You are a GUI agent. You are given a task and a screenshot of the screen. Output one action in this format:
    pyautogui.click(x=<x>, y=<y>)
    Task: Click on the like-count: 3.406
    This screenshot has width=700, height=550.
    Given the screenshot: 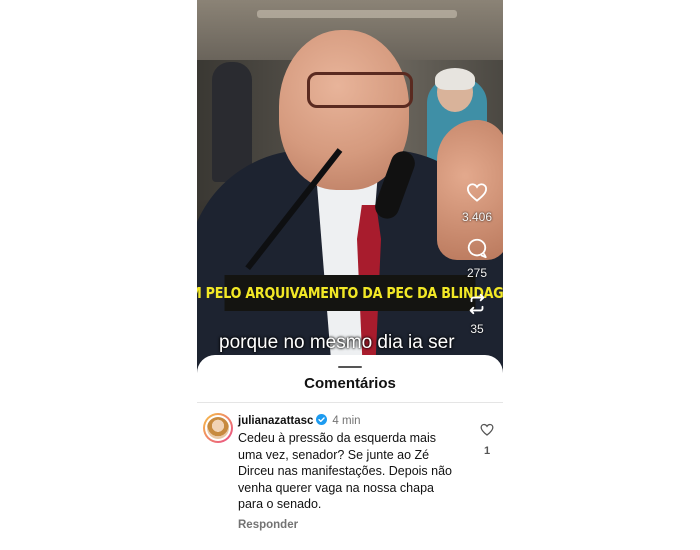 What is the action you would take?
    pyautogui.click(x=477, y=217)
    